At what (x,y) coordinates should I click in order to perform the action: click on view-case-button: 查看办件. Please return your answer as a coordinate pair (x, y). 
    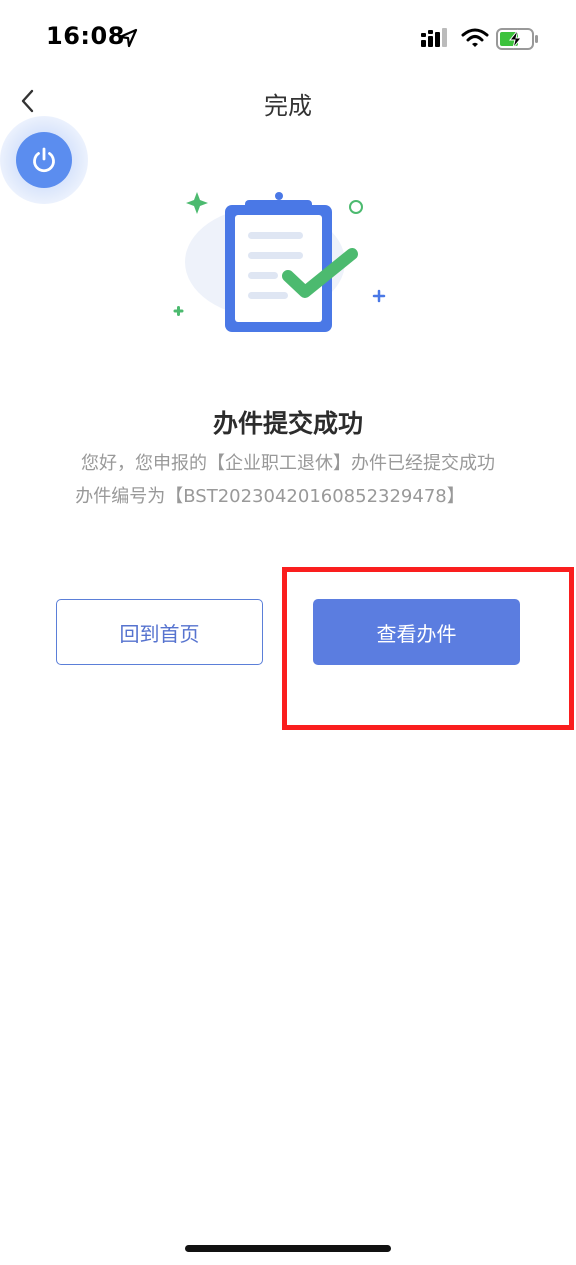
    Looking at the image, I should click on (416, 632).